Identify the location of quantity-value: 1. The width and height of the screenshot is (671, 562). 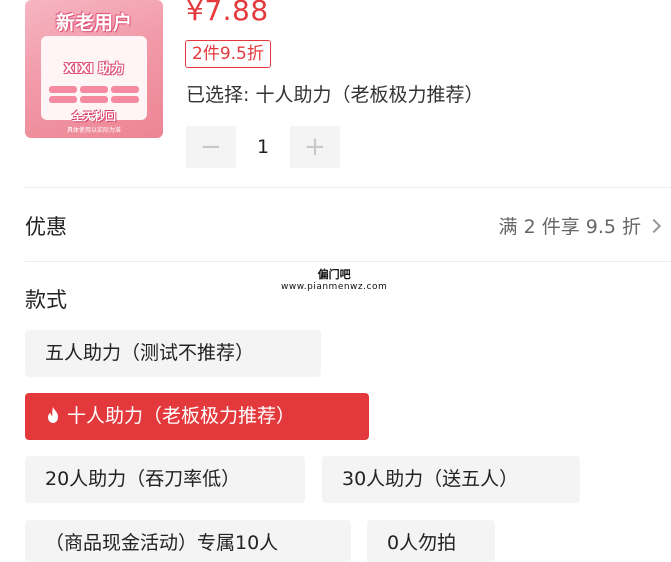
(263, 147).